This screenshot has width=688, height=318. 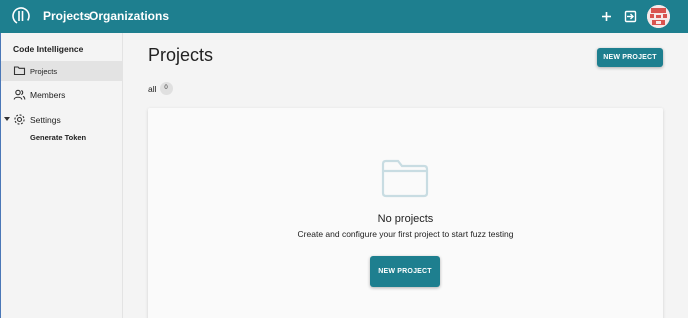 I want to click on top-app-bar: Projects Organizations, so click(x=344, y=16).